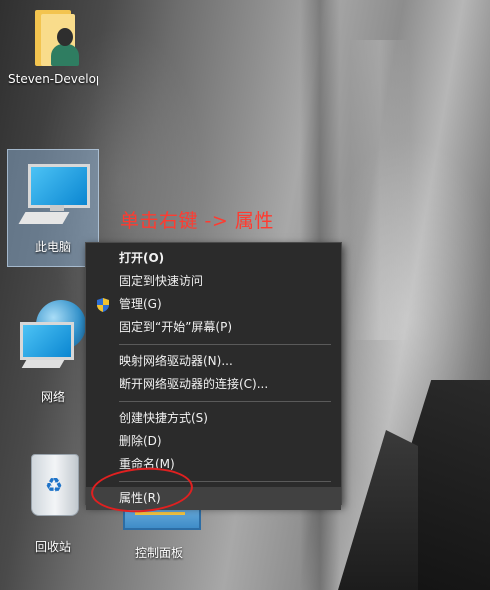 This screenshot has width=490, height=590. Describe the element at coordinates (140, 441) in the screenshot. I see `menu-item-label: 删除(D)` at that location.